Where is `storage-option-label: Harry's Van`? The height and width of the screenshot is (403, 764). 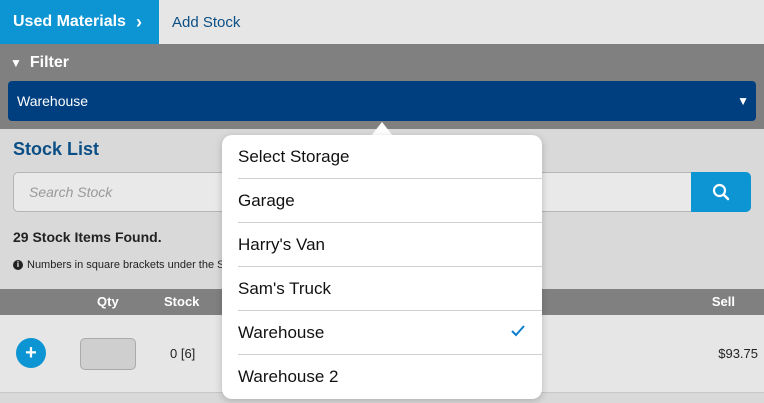
storage-option-label: Harry's Van is located at coordinates (282, 244).